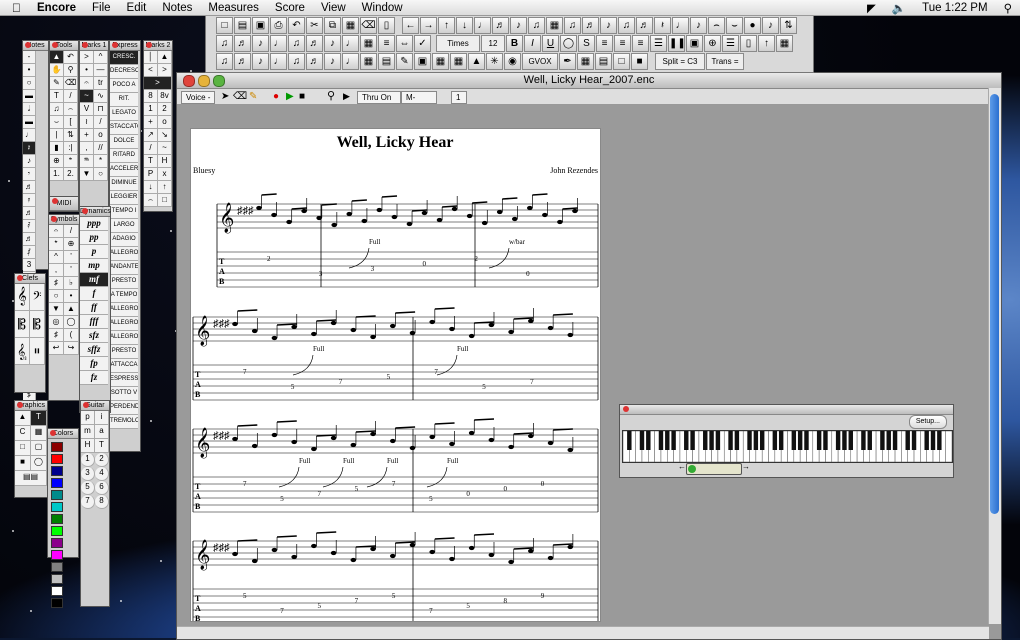  What do you see at coordinates (53, 433) in the screenshot?
I see `close-colors-palette-icon` at bounding box center [53, 433].